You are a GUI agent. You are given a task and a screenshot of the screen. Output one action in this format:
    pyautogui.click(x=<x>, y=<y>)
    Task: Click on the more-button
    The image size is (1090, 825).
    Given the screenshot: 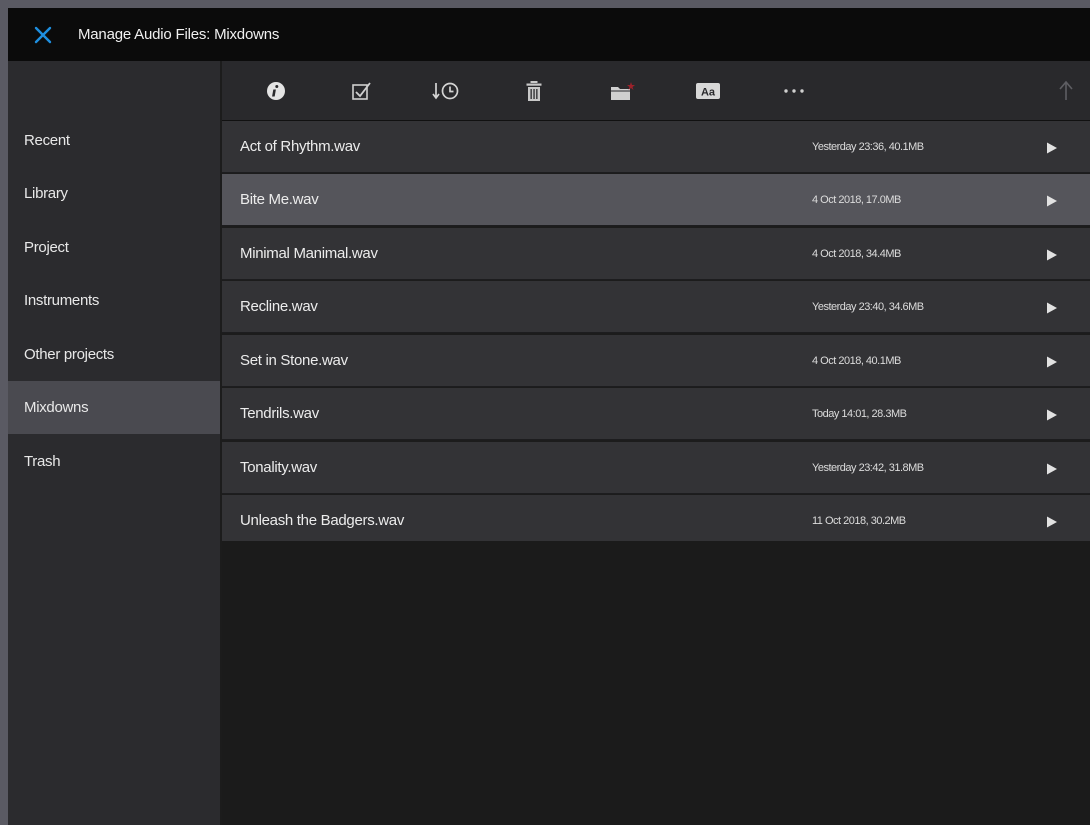 What is the action you would take?
    pyautogui.click(x=794, y=90)
    